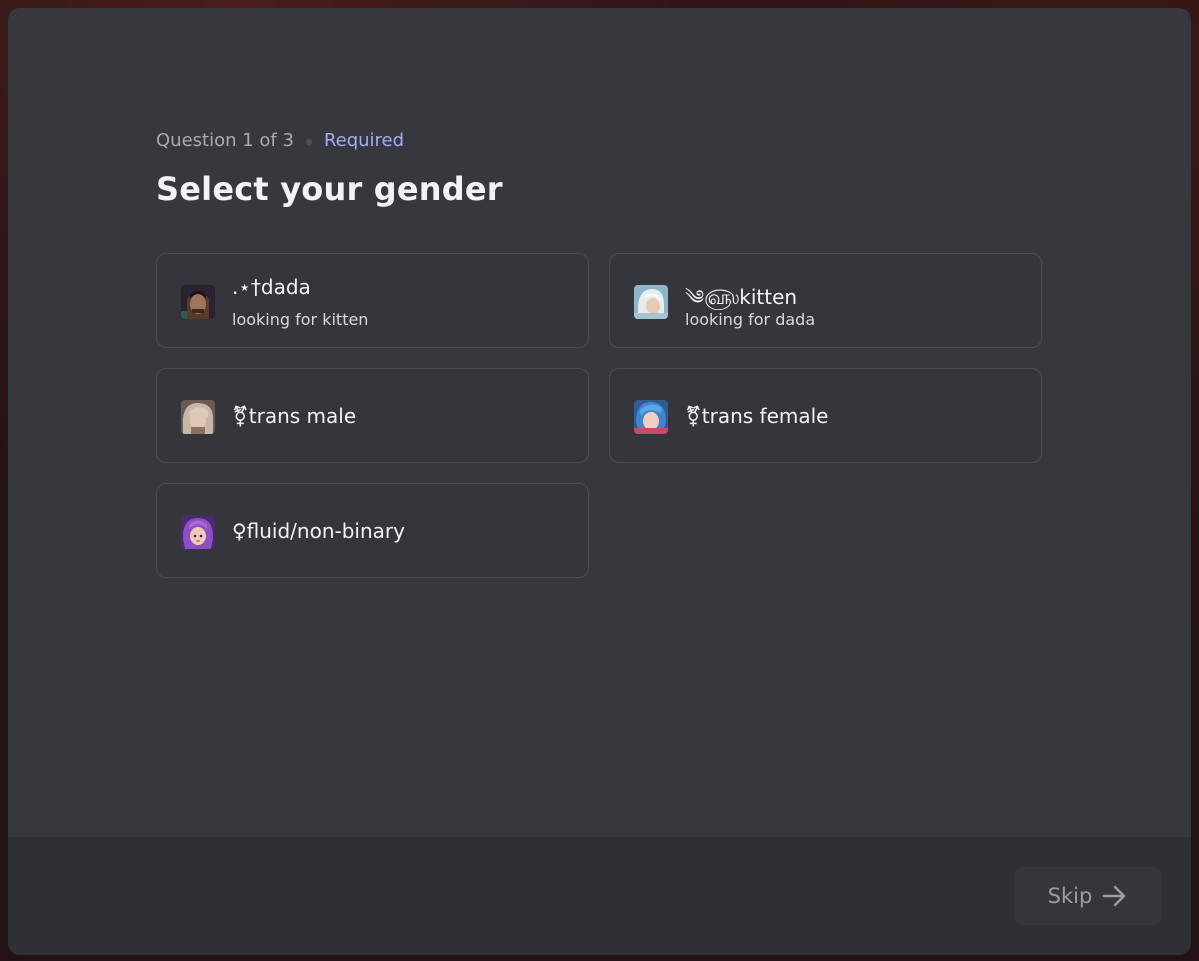 The width and height of the screenshot is (1199, 961). I want to click on pale-champion-avatar, so click(198, 417).